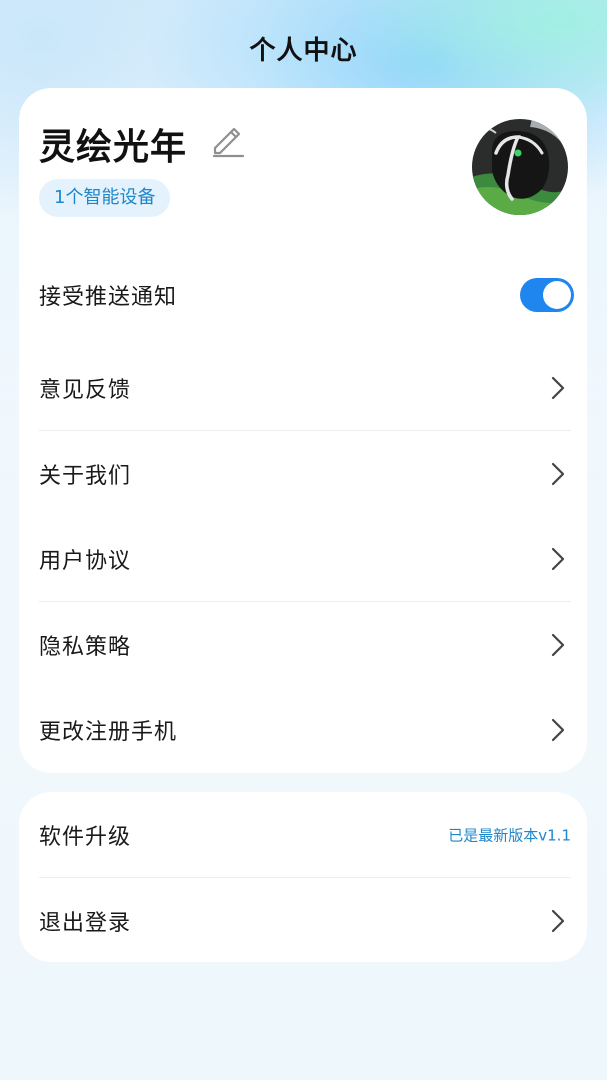 This screenshot has width=607, height=1080. What do you see at coordinates (113, 147) in the screenshot?
I see `profile-name: 灵绘光年` at bounding box center [113, 147].